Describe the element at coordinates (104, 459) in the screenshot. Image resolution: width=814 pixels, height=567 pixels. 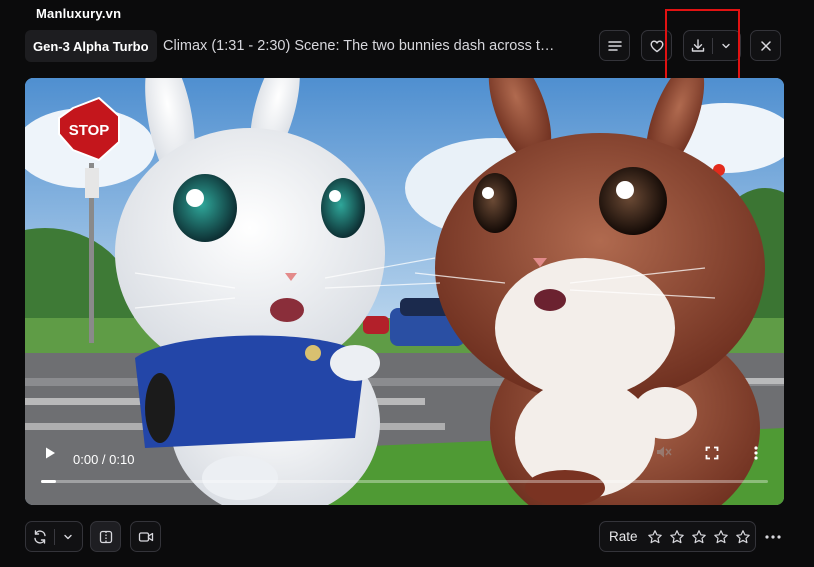
I see `time-display: 0:00 / 0:10` at that location.